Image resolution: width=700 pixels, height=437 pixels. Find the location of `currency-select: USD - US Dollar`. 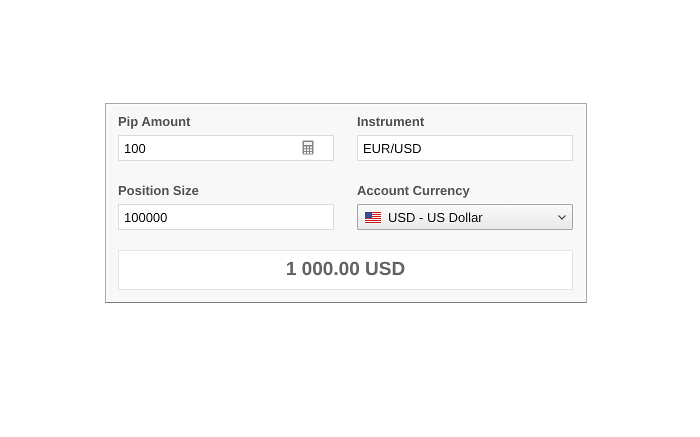

currency-select: USD - US Dollar is located at coordinates (465, 217).